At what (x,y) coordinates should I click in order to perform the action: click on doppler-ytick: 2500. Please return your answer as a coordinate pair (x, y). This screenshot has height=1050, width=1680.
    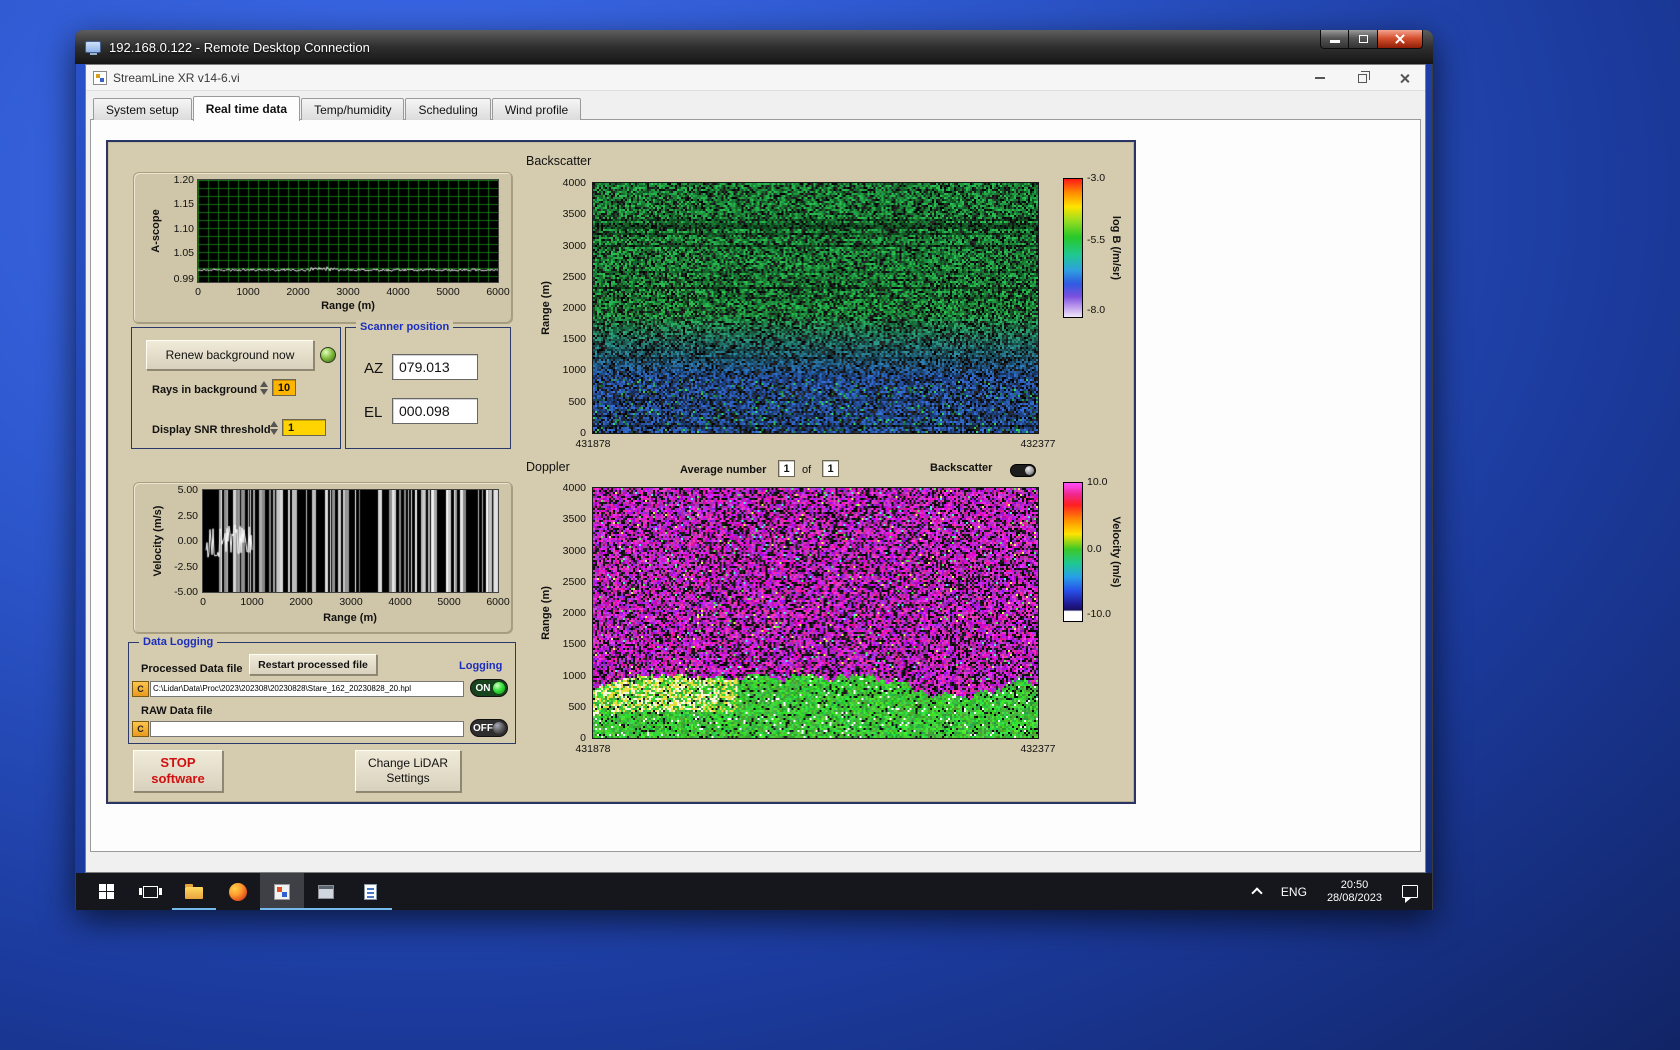
    Looking at the image, I should click on (574, 582).